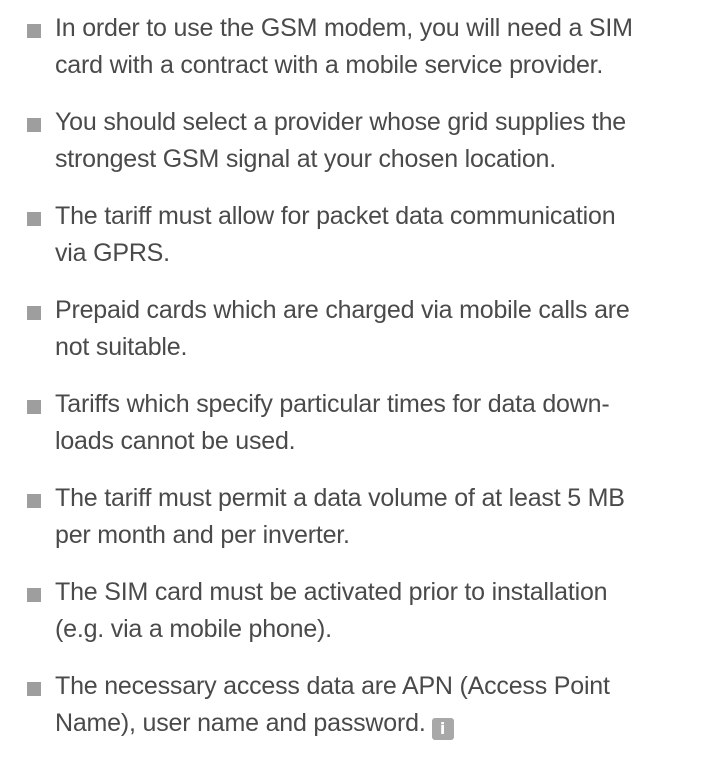 This screenshot has width=724, height=778. Describe the element at coordinates (442, 729) in the screenshot. I see `info-icon: i` at that location.